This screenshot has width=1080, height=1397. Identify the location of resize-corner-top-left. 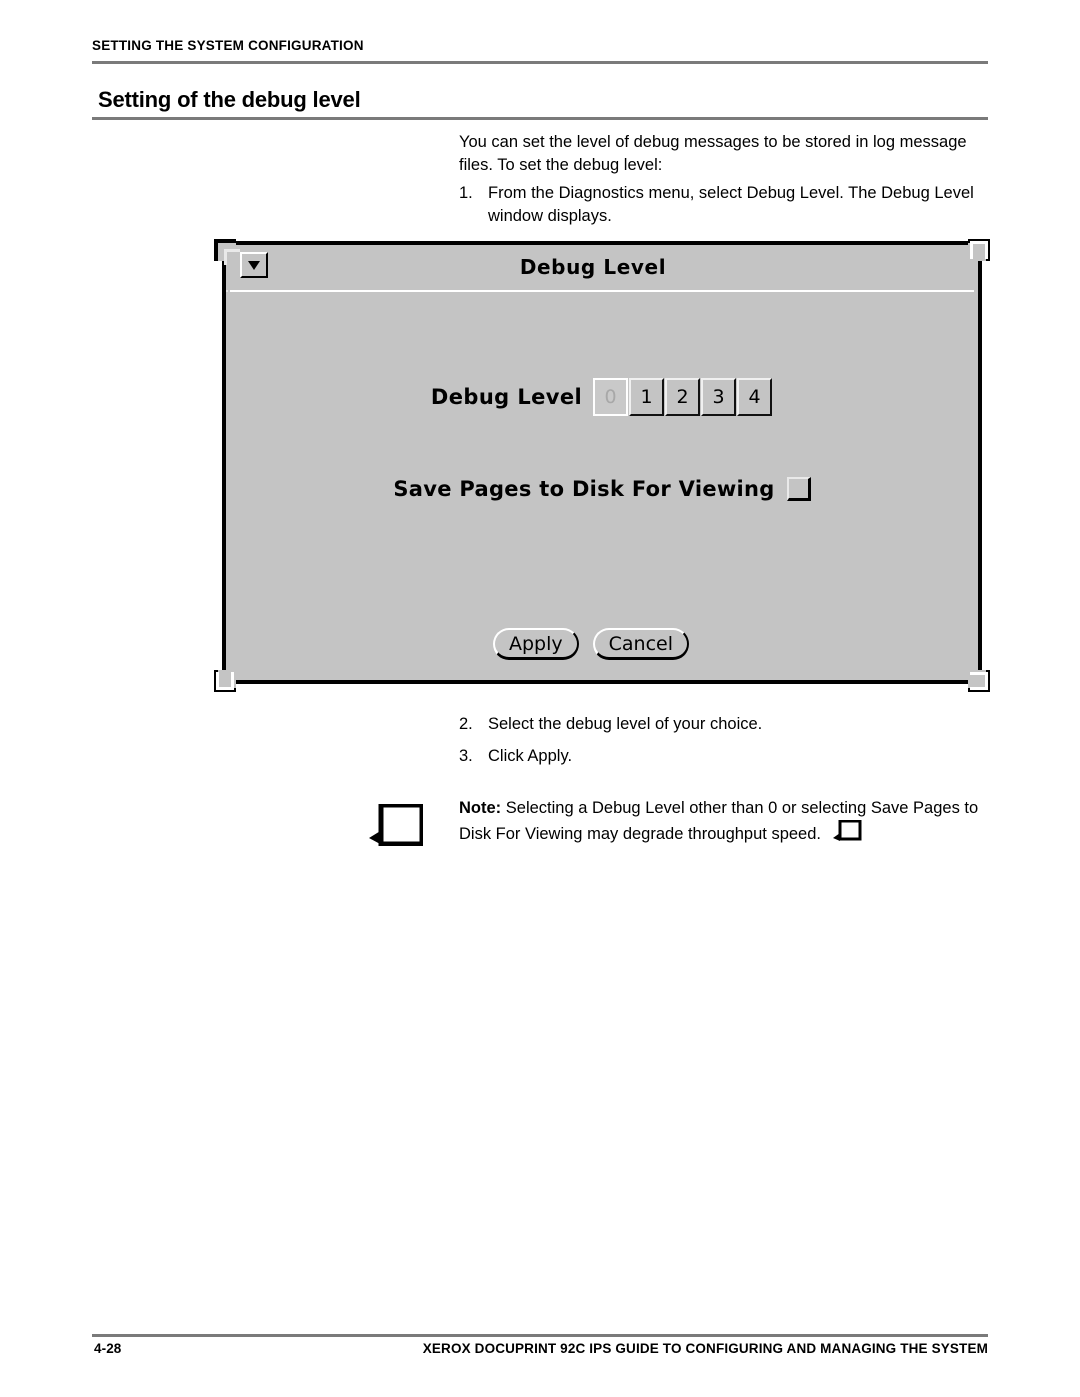
(227, 252).